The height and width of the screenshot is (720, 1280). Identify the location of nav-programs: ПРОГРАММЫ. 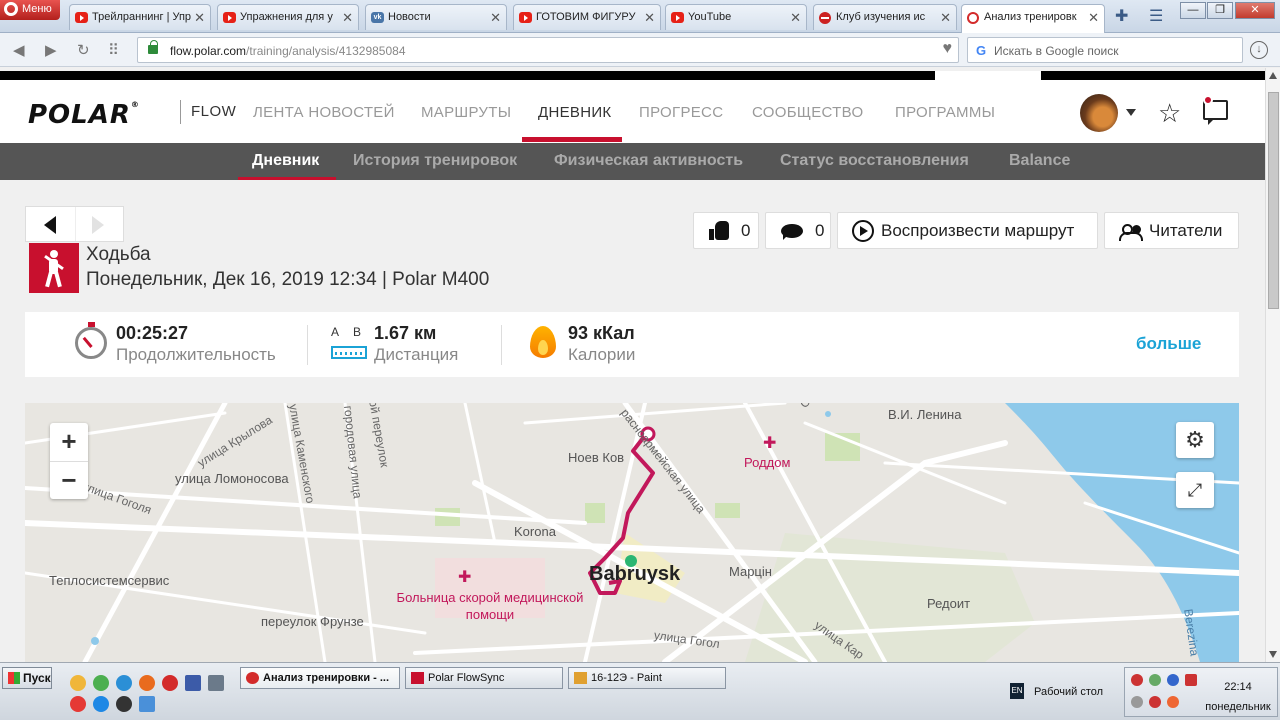
(945, 112).